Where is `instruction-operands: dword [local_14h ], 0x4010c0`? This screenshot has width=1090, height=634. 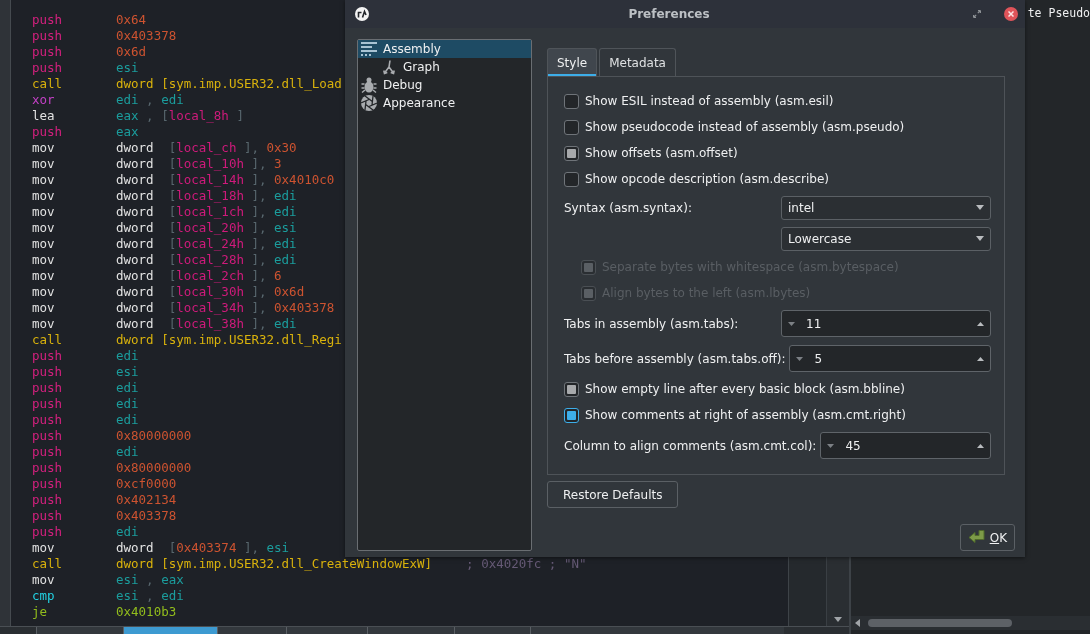 instruction-operands: dword [local_14h ], 0x4010c0 is located at coordinates (225, 180).